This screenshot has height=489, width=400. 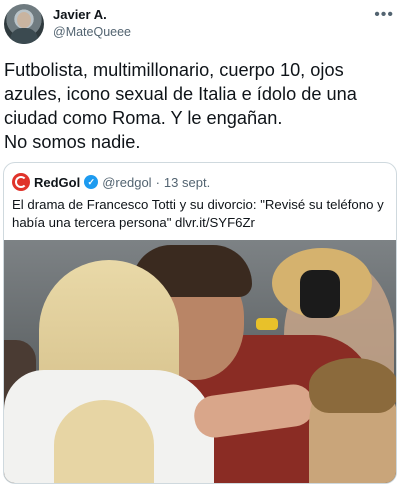 What do you see at coordinates (187, 182) in the screenshot?
I see `quoted-date: 13 sept.` at bounding box center [187, 182].